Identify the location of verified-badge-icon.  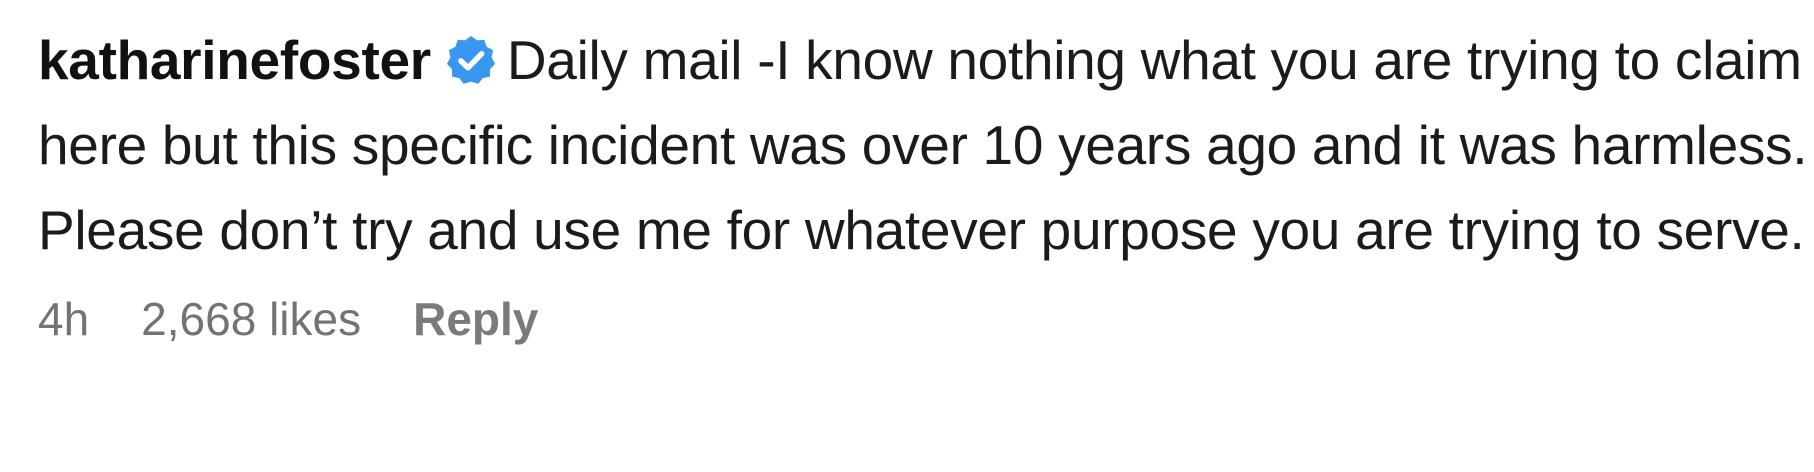
(470, 59).